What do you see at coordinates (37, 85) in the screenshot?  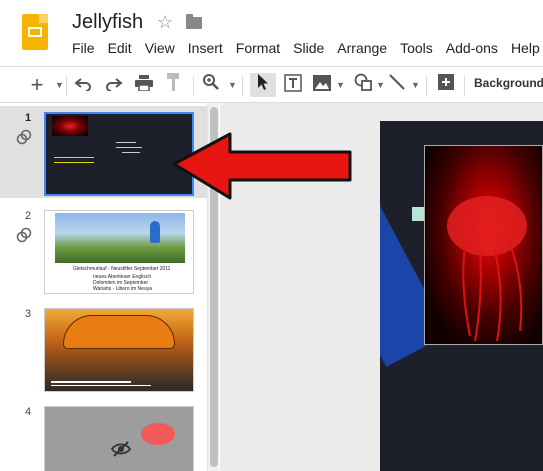 I see `new-slide-plus-icon: +` at bounding box center [37, 85].